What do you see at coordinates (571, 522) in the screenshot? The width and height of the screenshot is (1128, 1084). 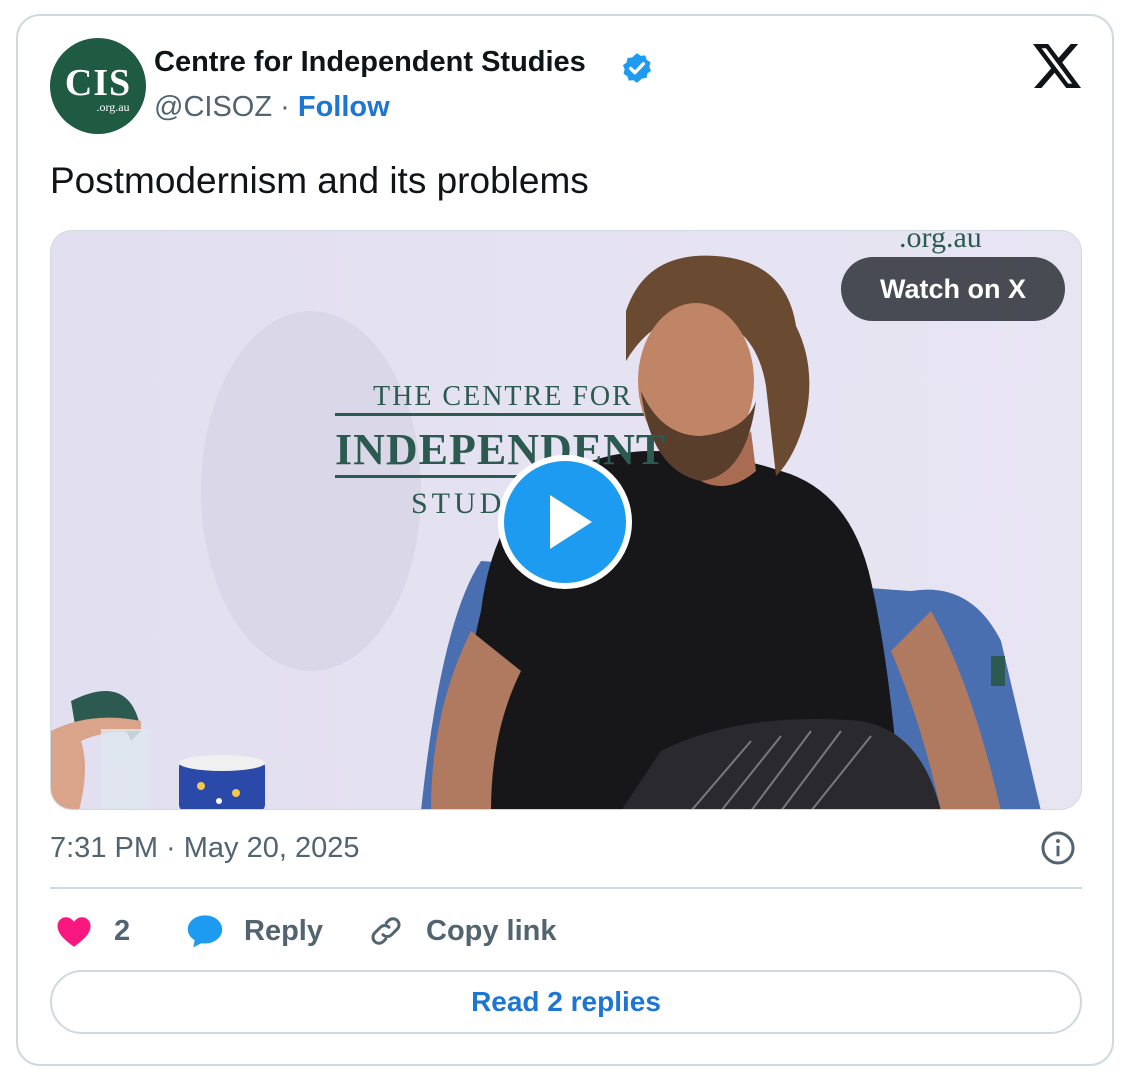 I see `play-icon` at bounding box center [571, 522].